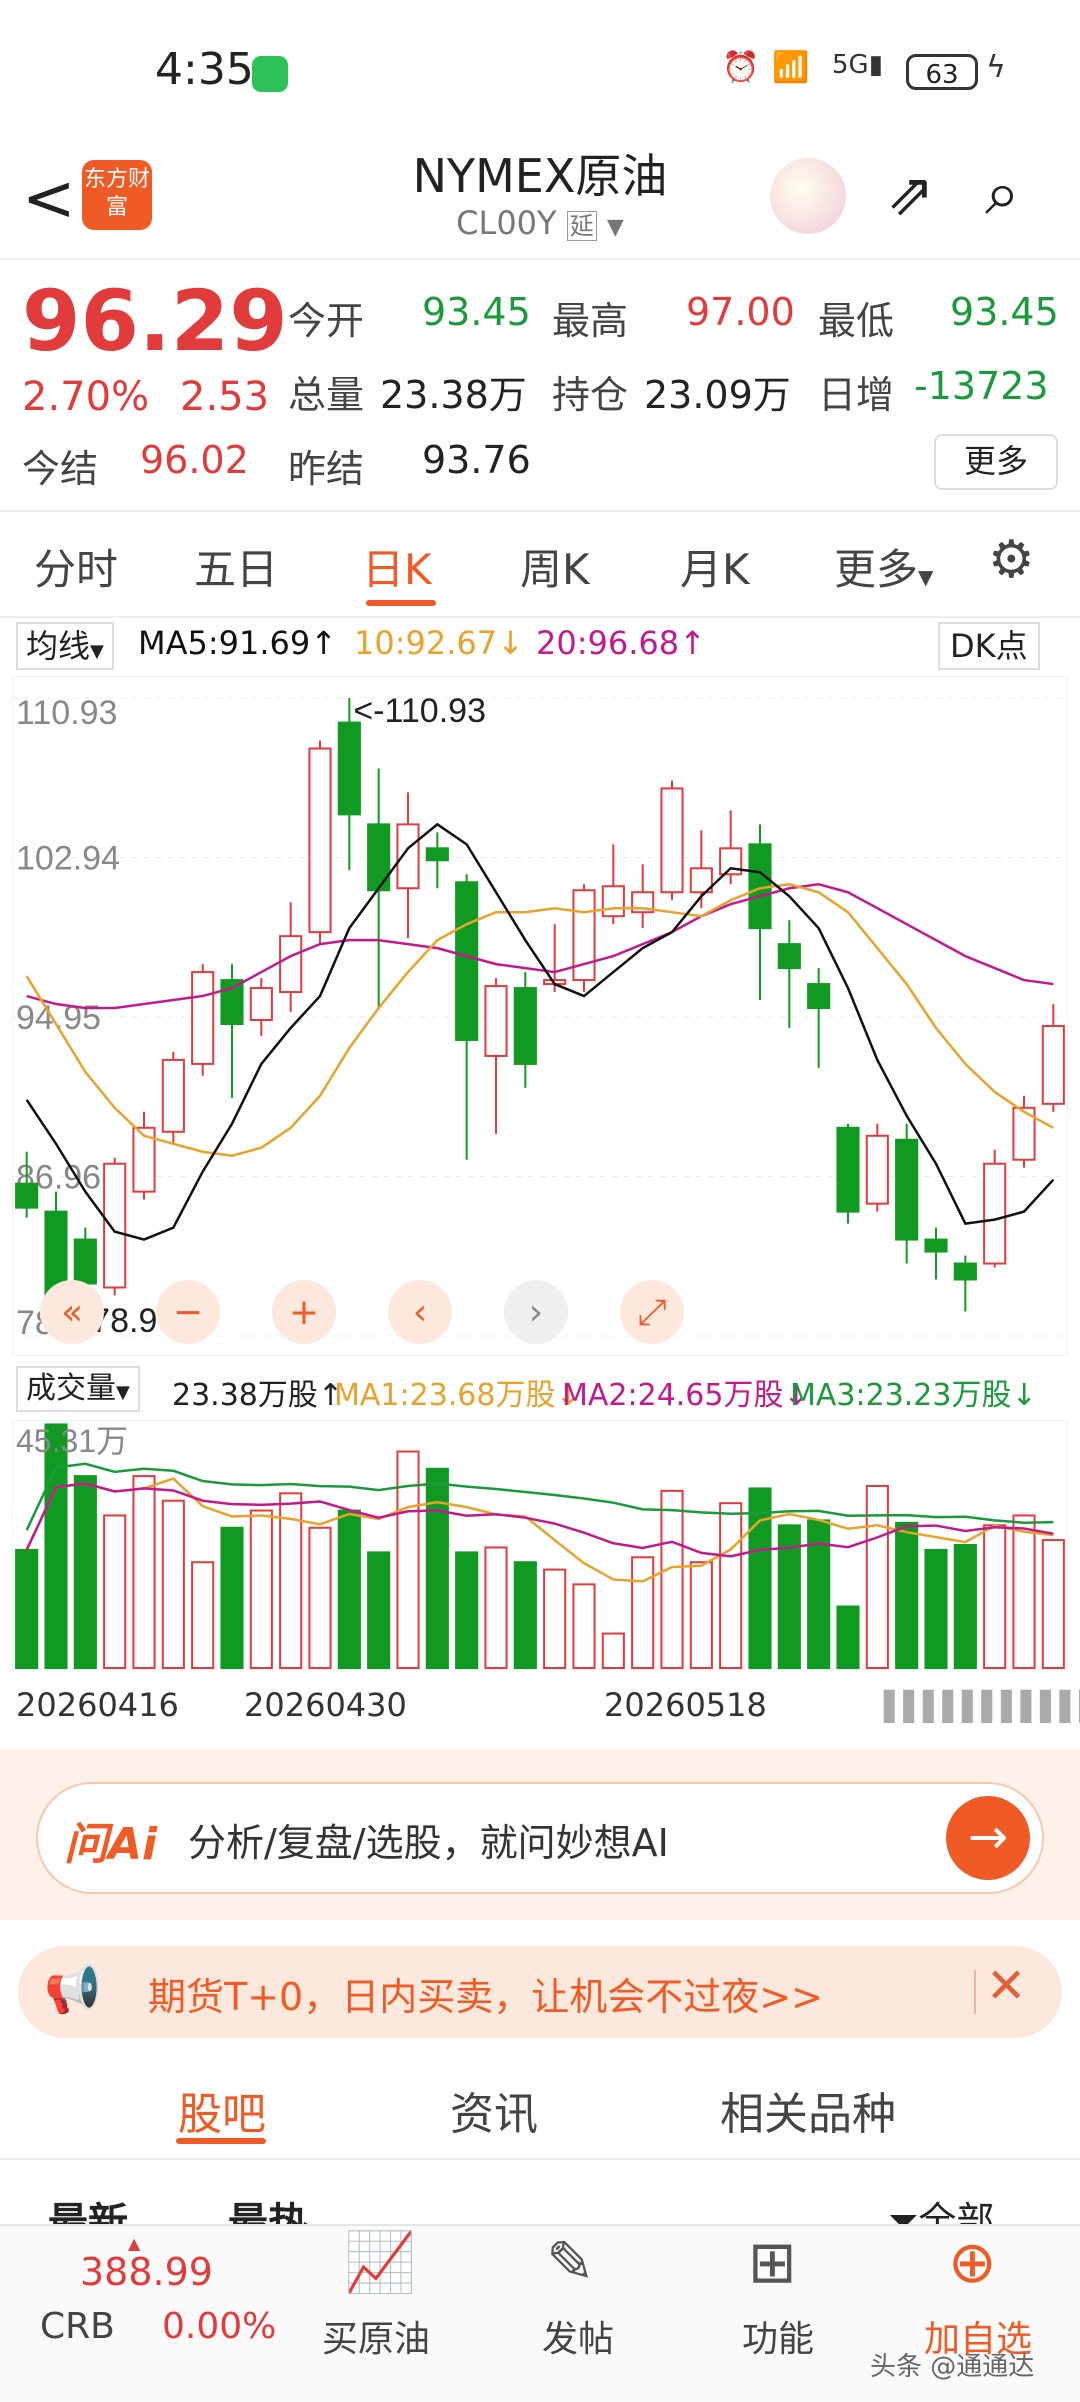  Describe the element at coordinates (397, 566) in the screenshot. I see `tab-day-k: 日K` at that location.